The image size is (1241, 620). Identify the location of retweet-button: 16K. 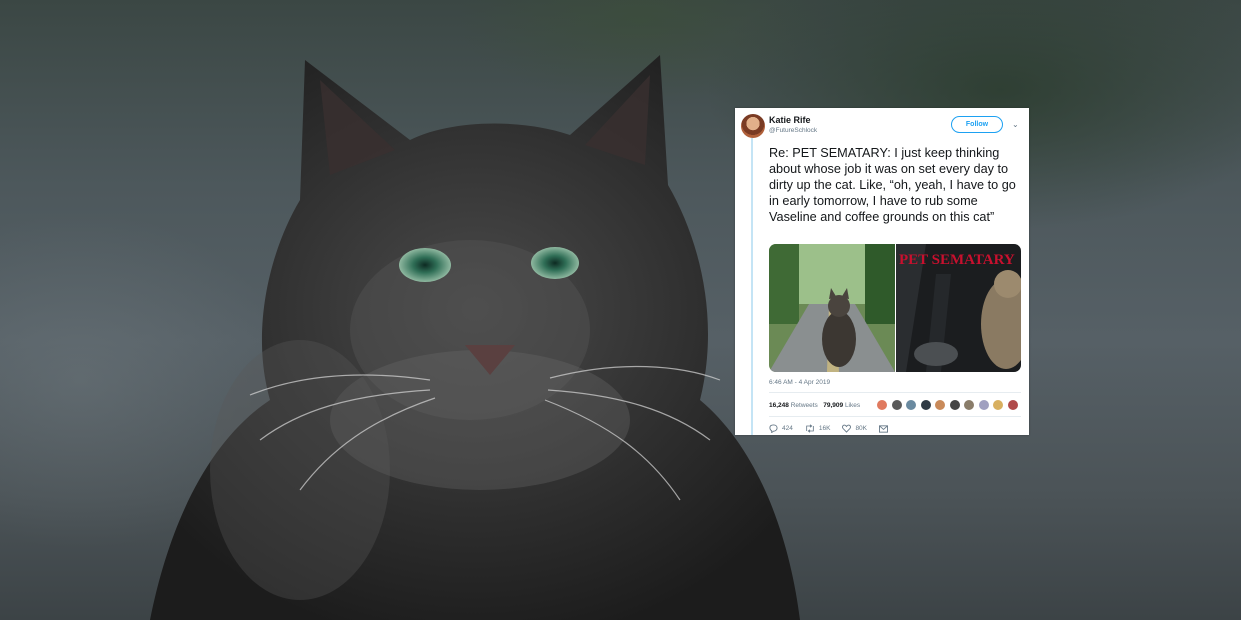
(818, 428).